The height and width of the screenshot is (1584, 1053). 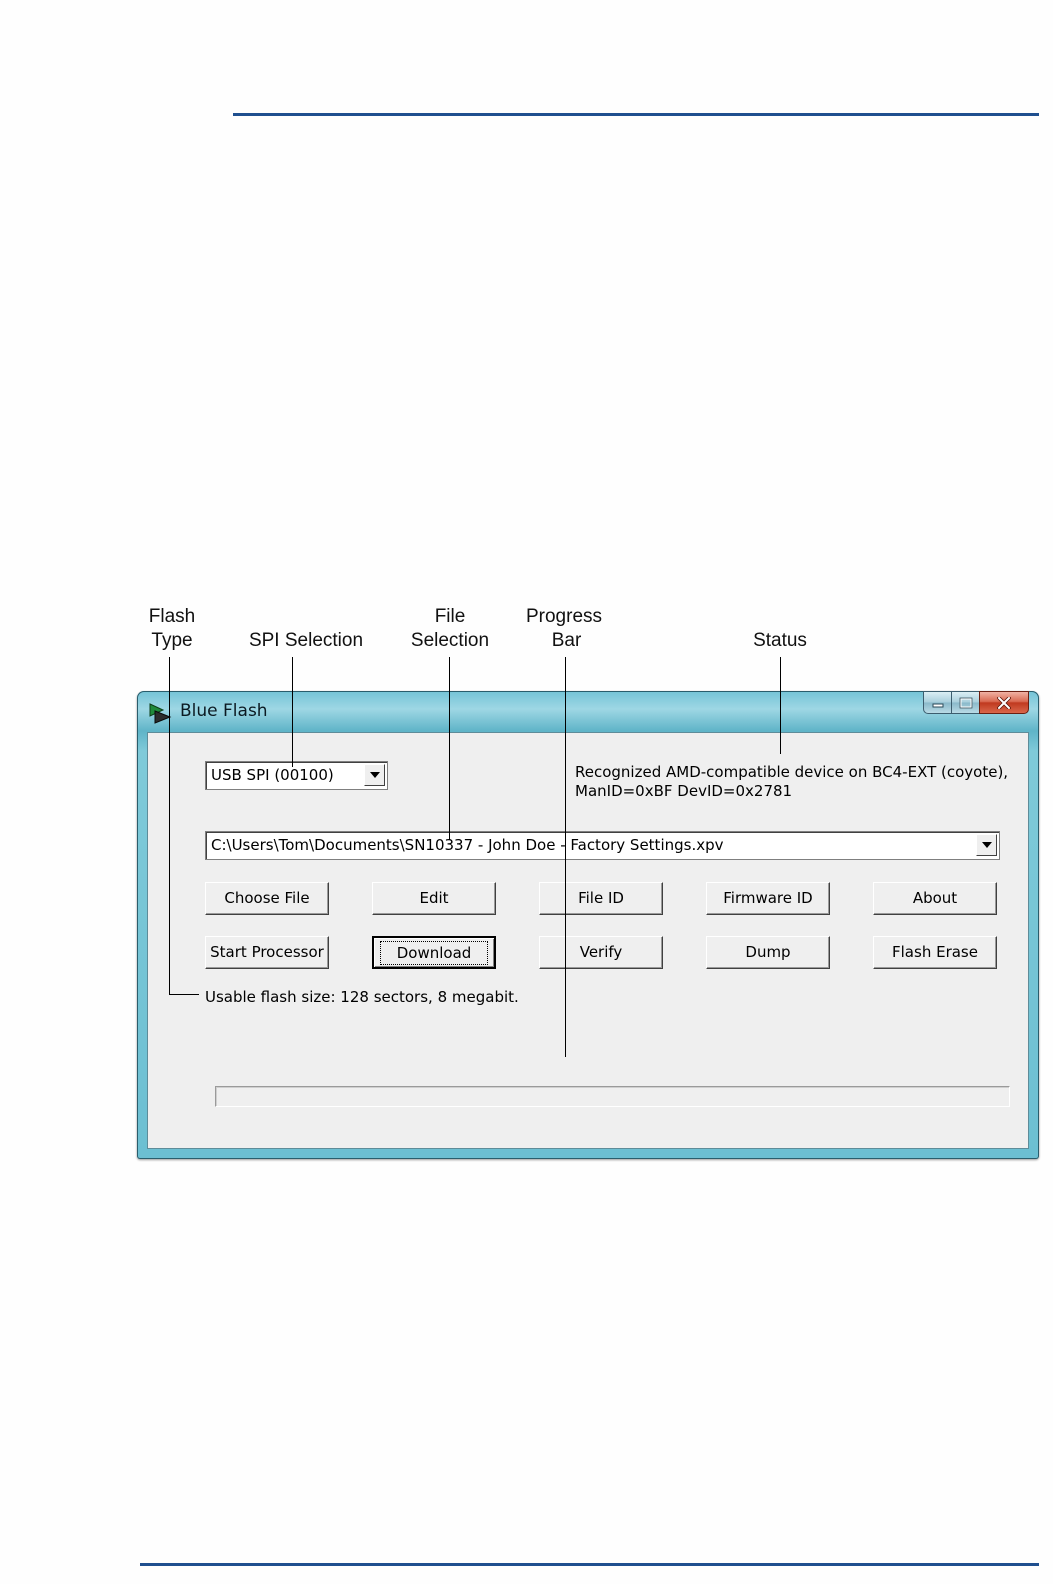 I want to click on dump-button: Dump, so click(x=768, y=952).